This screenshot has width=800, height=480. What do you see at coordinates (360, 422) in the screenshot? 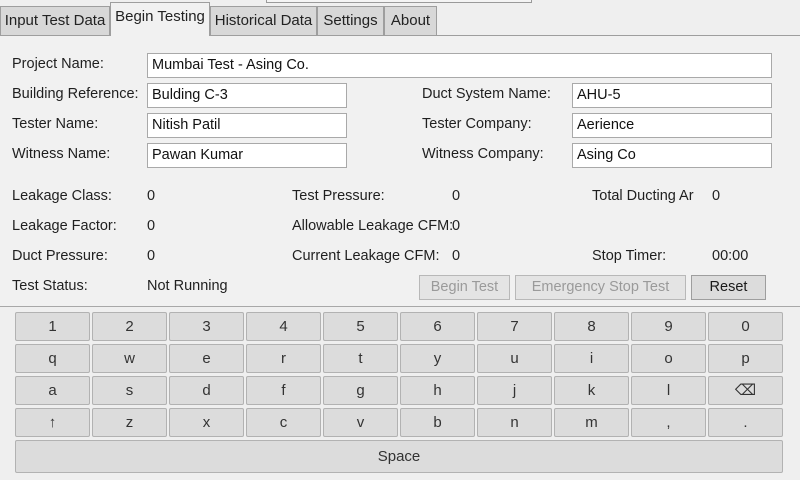
I see `key-v: v` at bounding box center [360, 422].